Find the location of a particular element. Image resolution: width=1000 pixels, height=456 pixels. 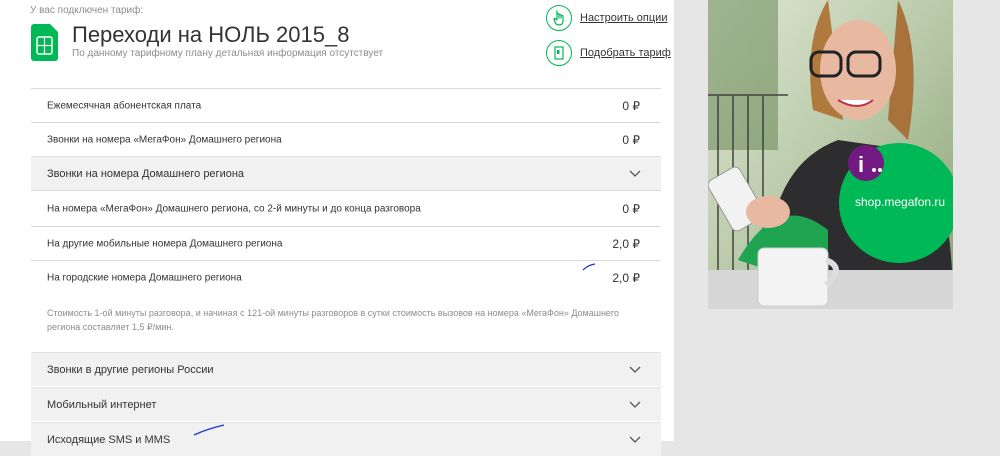

home-calls-section-header: Звонки на номера Домашнего региона is located at coordinates (346, 173).